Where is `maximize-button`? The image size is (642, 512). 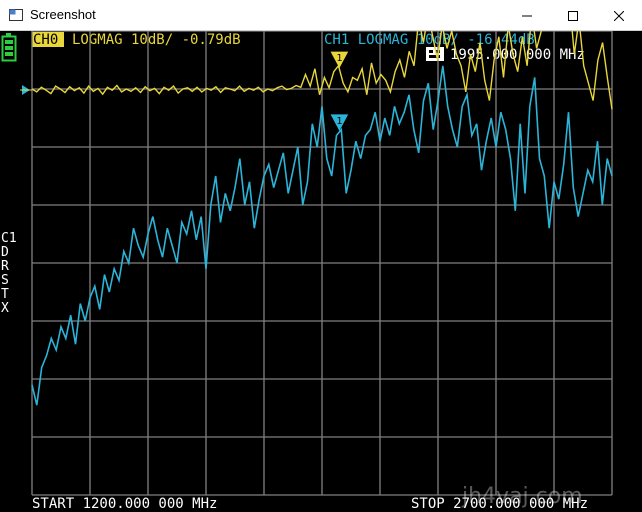 maximize-button is located at coordinates (573, 15).